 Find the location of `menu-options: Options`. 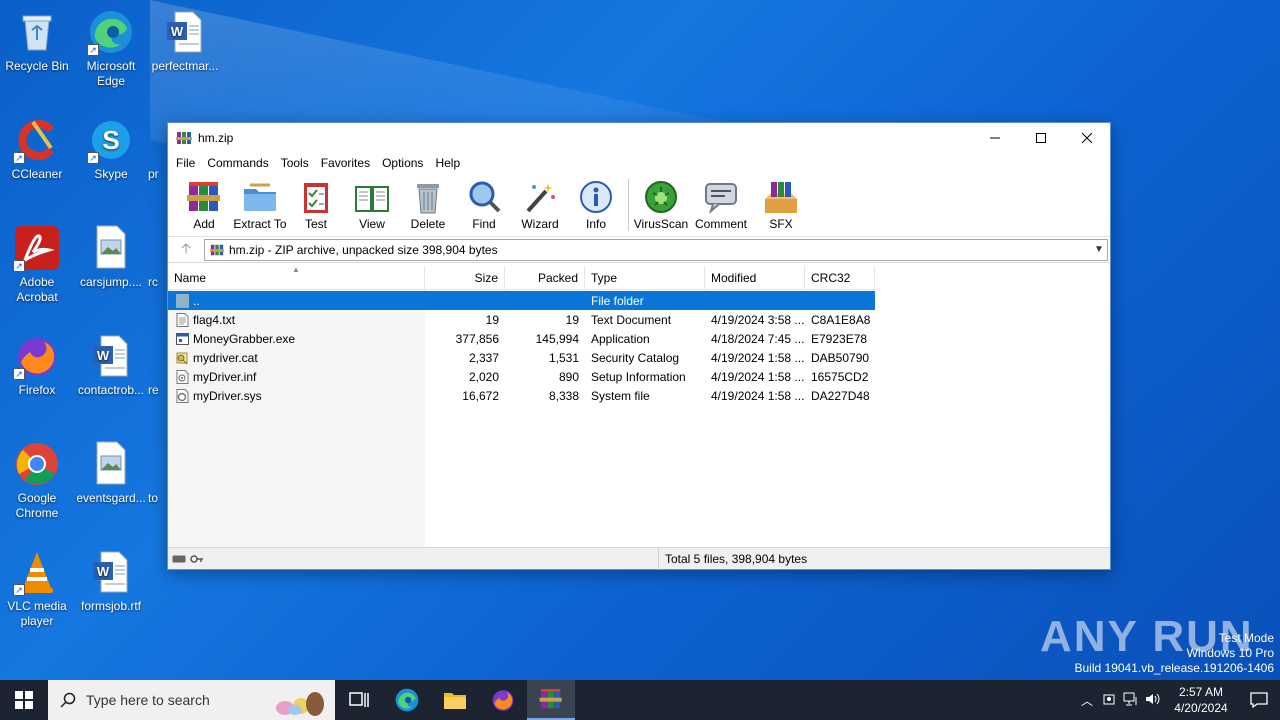

menu-options: Options is located at coordinates (402, 163).